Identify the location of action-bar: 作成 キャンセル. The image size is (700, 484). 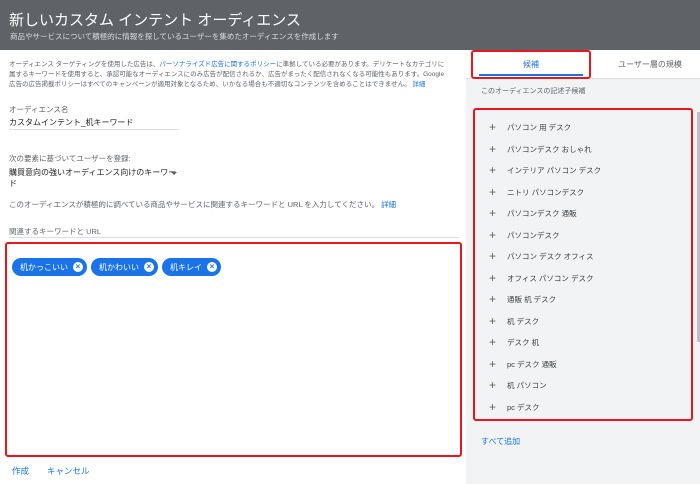
(233, 474).